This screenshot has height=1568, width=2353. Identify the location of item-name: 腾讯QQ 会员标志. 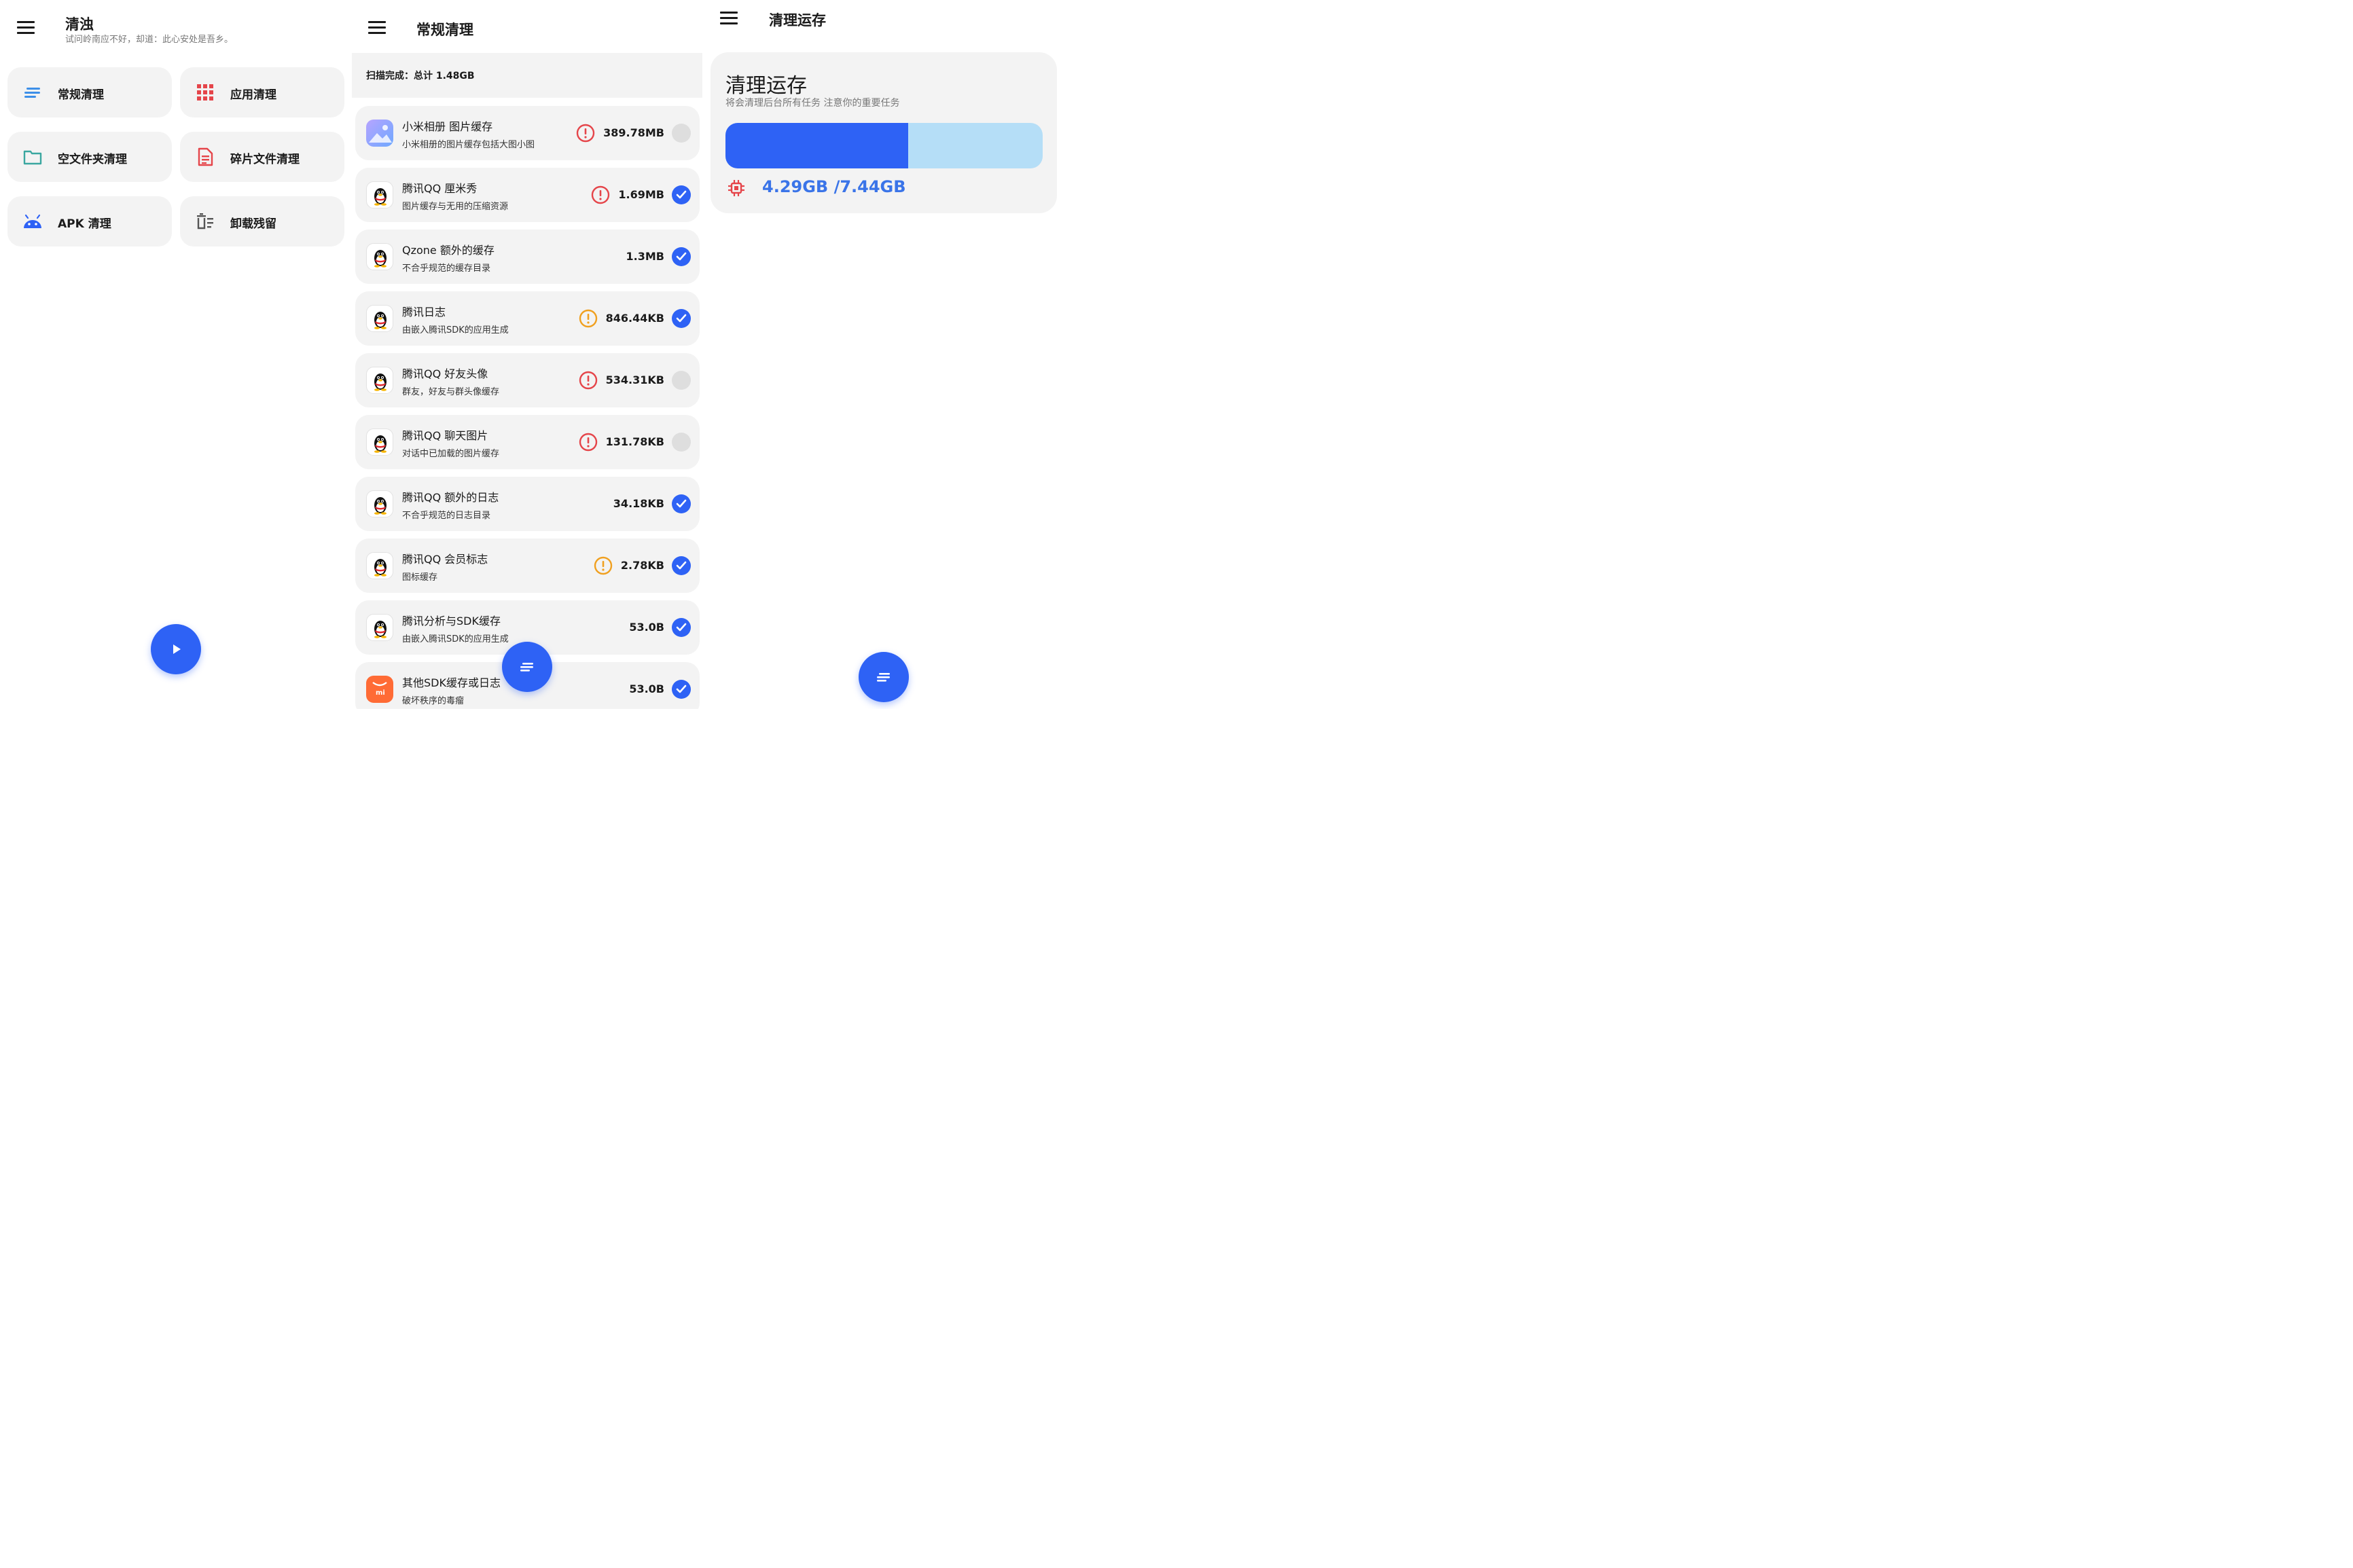
(445, 560).